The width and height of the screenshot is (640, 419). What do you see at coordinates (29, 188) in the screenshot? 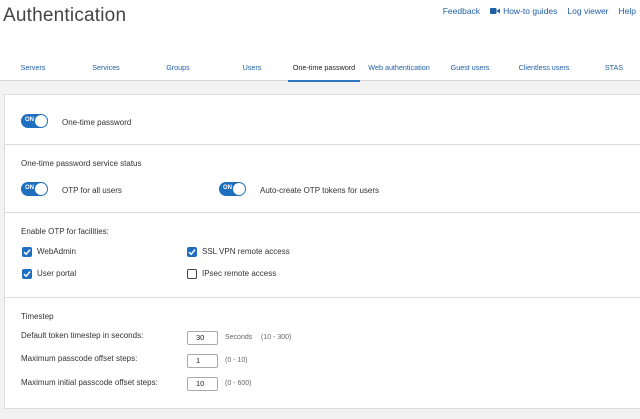
I see `otp-all-users-toggle-on-label: ON` at bounding box center [29, 188].